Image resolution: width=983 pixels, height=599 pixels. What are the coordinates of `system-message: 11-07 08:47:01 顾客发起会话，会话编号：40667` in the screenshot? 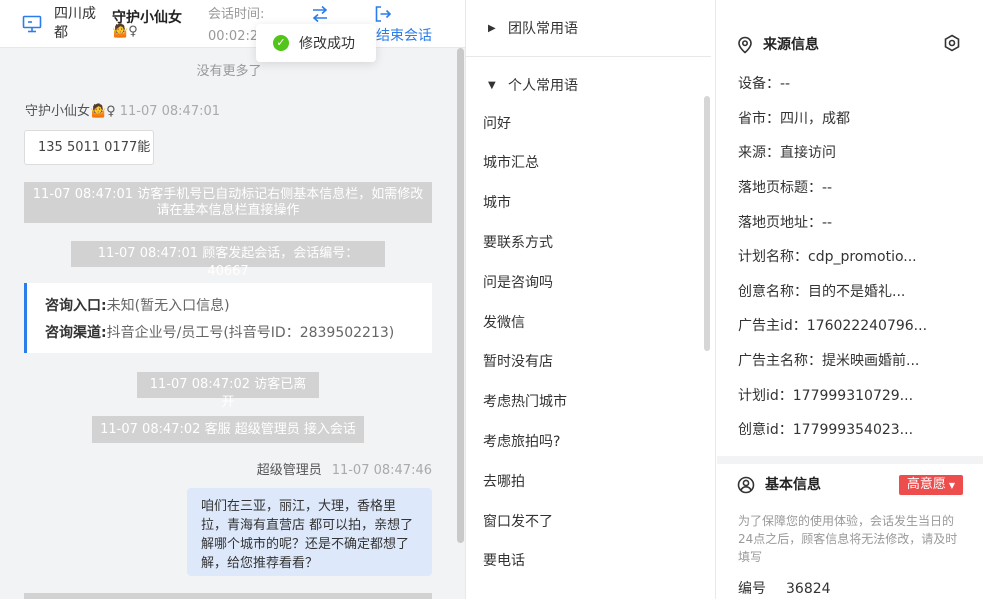 It's located at (228, 260).